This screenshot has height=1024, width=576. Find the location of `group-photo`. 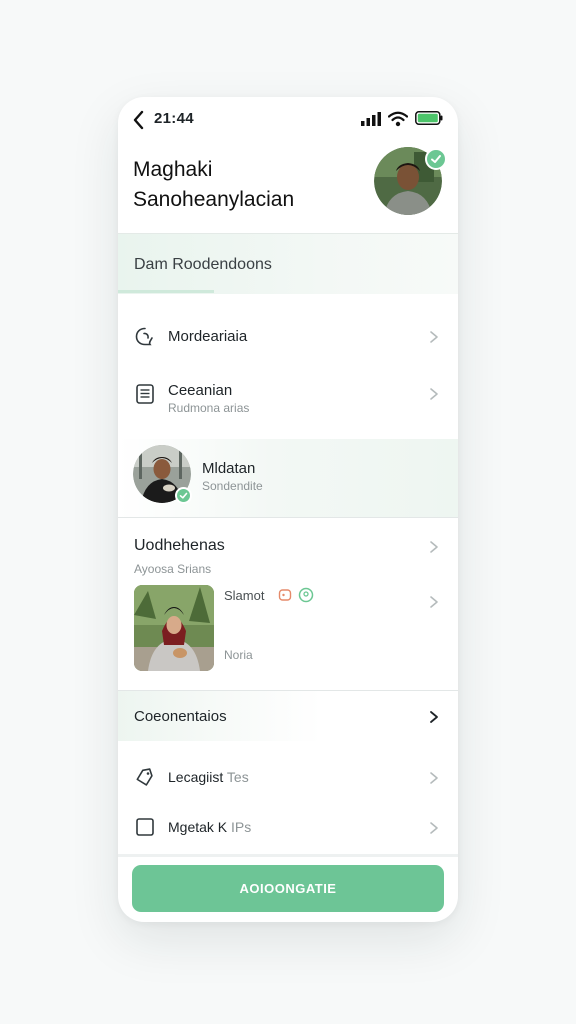

group-photo is located at coordinates (174, 628).